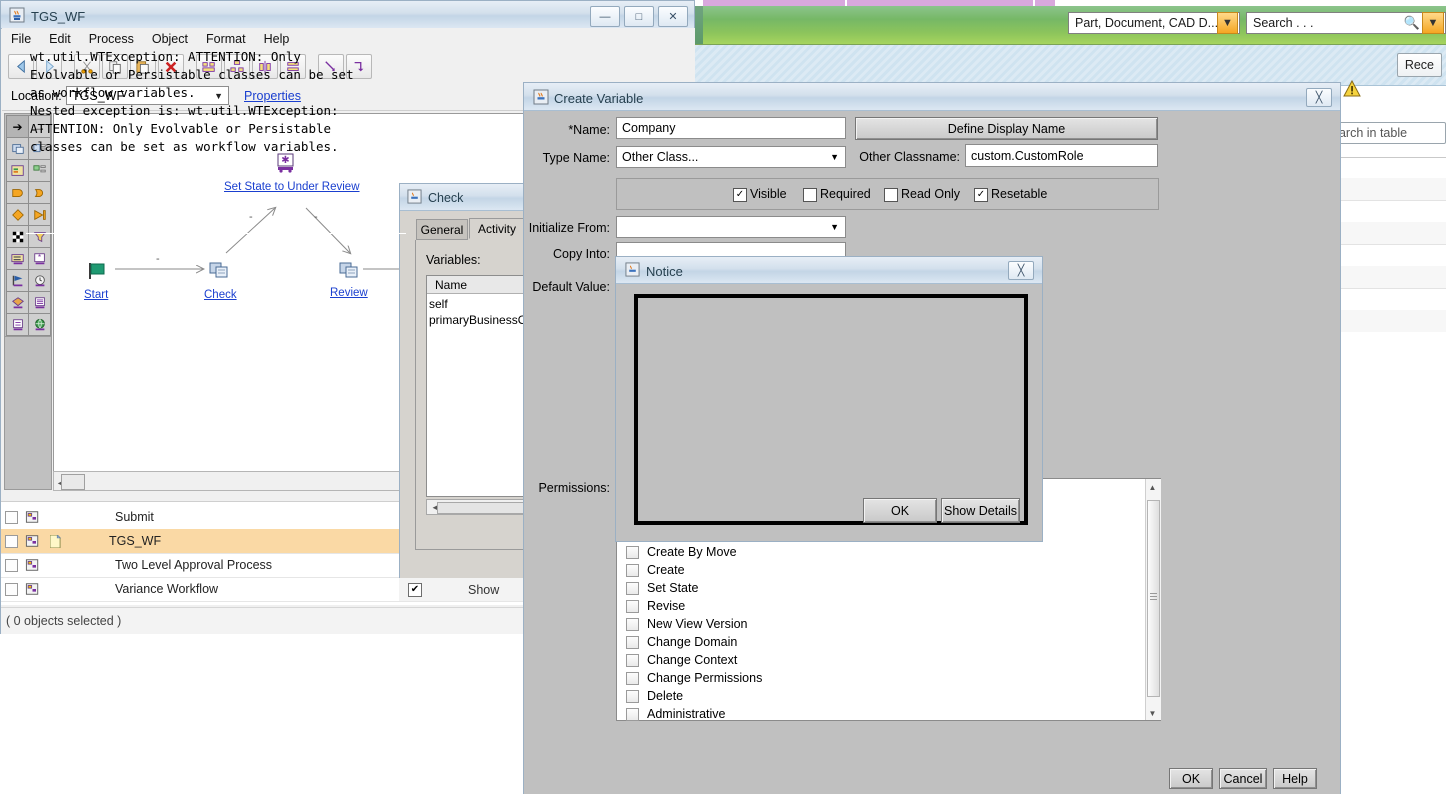  What do you see at coordinates (1346, 24) in the screenshot?
I see `search-input-wrapper: Search . . . 🔍 ▼` at bounding box center [1346, 24].